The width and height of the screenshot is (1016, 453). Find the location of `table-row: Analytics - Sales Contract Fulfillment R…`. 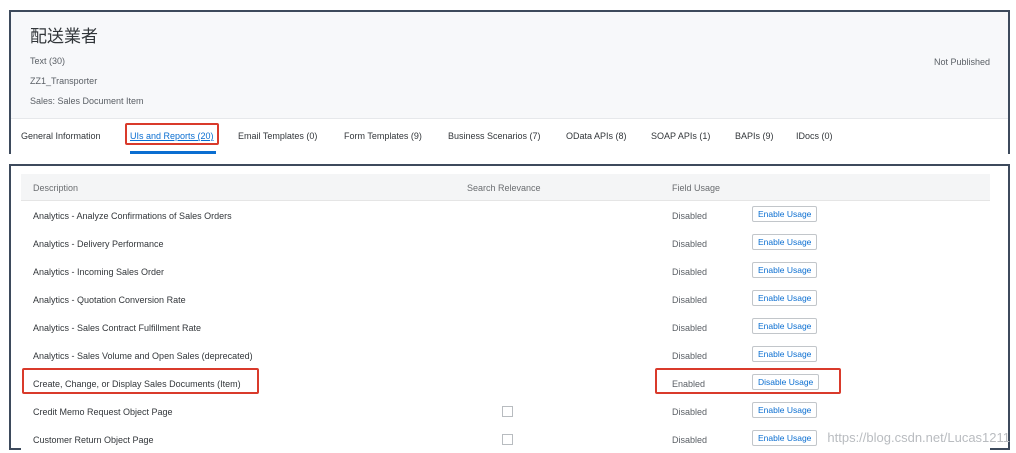

table-row: Analytics - Sales Contract Fulfillment R… is located at coordinates (505, 327).